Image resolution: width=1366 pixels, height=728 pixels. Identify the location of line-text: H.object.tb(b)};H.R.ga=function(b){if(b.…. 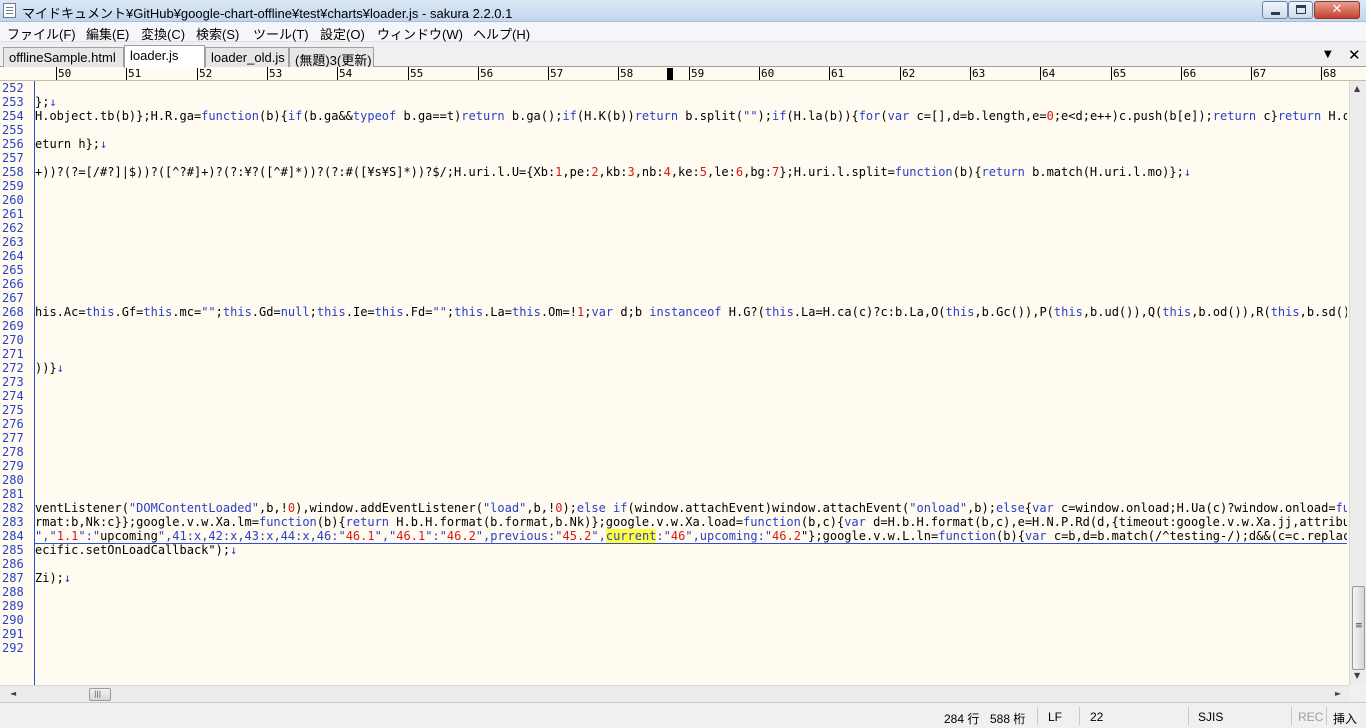
(691, 116).